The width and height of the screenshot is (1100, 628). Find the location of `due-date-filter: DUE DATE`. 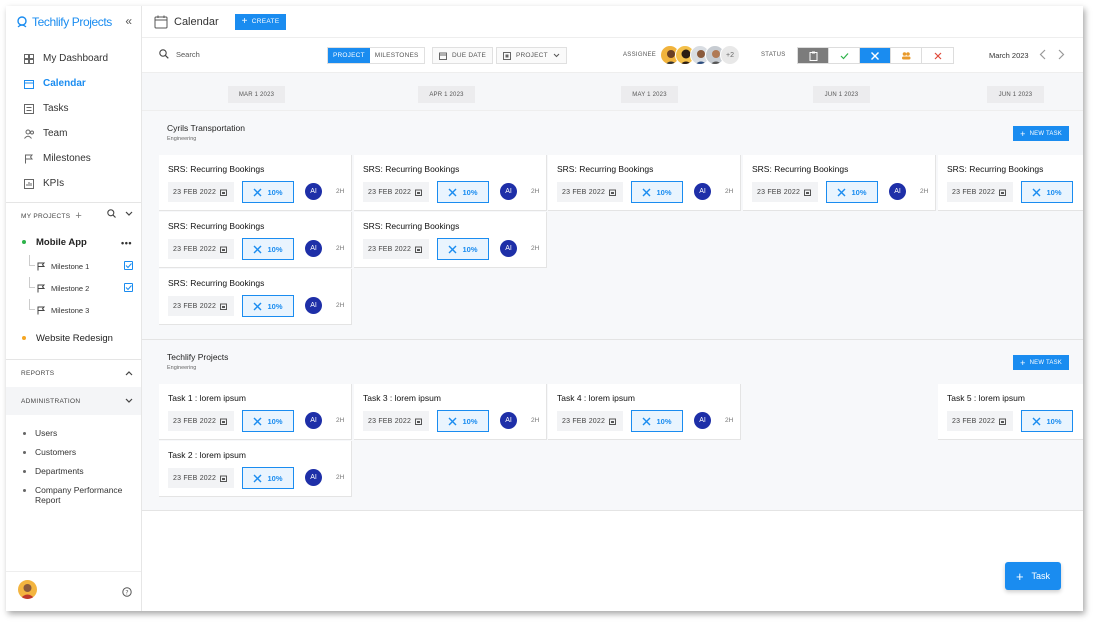

due-date-filter: DUE DATE is located at coordinates (462, 55).